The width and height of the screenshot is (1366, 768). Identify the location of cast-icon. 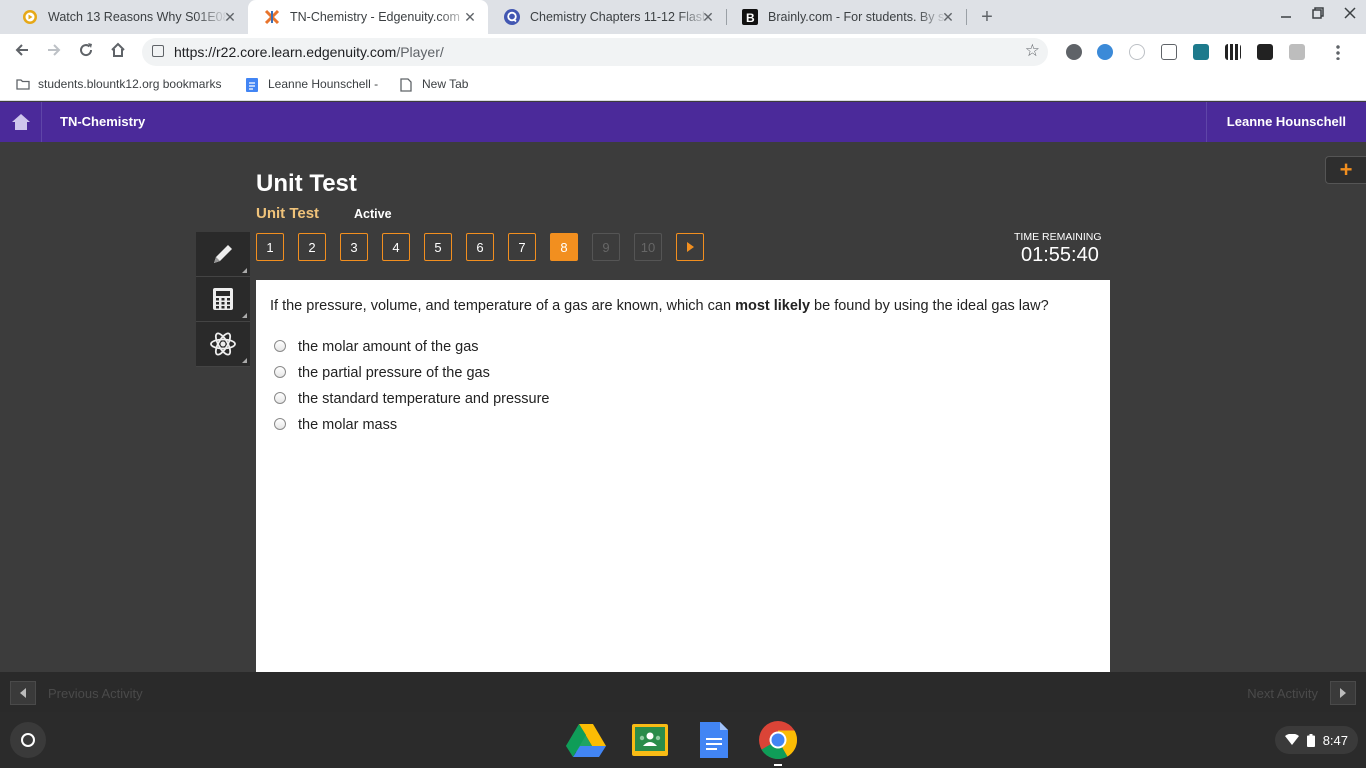
(1169, 52).